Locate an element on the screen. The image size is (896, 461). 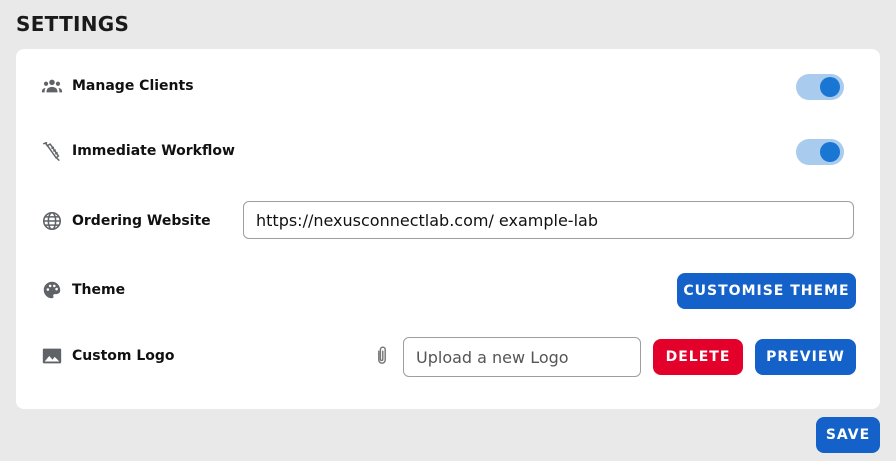
save-button: SAVE is located at coordinates (848, 435).